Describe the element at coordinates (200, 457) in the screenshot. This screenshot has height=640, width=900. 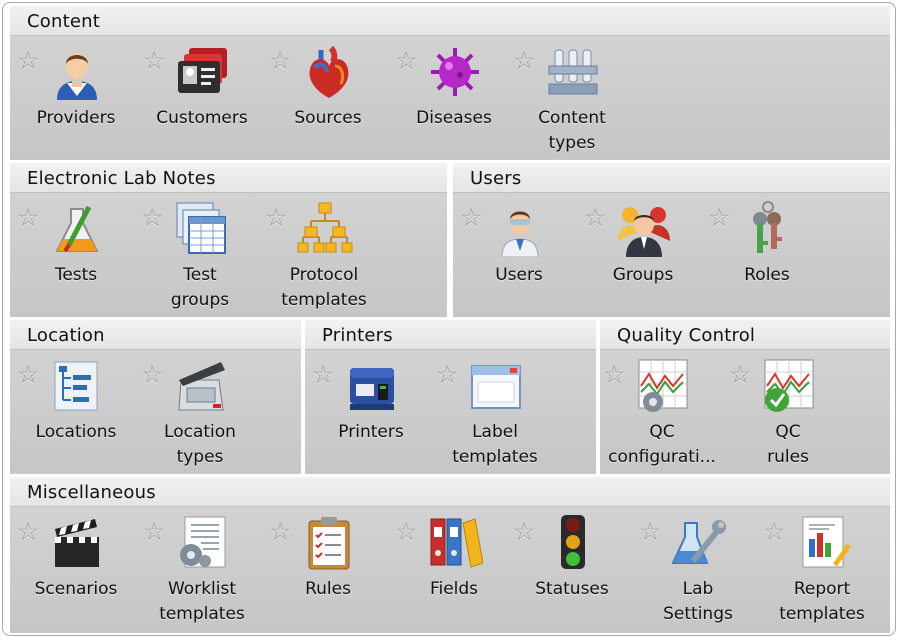
I see `tile-label-2: types` at that location.